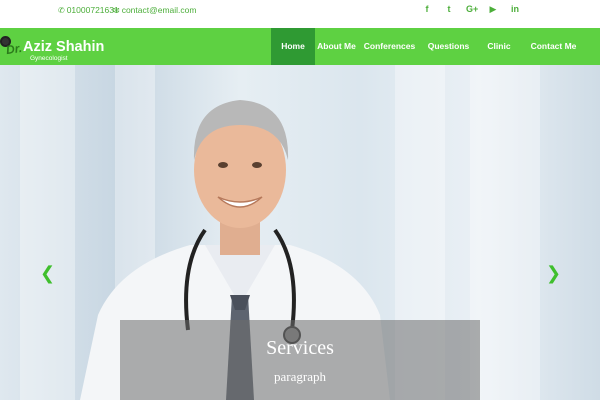 This screenshot has width=600, height=400. I want to click on brand-title: Gynecologist, so click(49, 58).